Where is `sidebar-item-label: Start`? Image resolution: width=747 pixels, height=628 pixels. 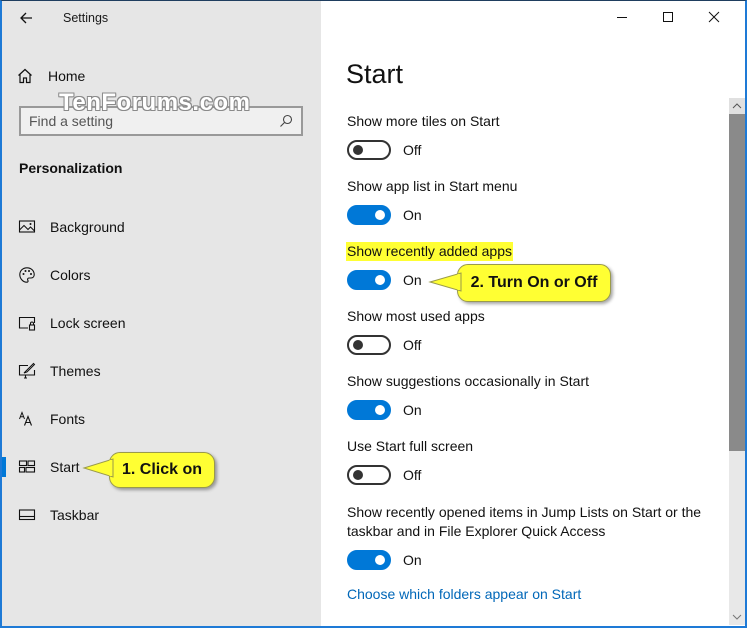
sidebar-item-label: Start is located at coordinates (65, 467).